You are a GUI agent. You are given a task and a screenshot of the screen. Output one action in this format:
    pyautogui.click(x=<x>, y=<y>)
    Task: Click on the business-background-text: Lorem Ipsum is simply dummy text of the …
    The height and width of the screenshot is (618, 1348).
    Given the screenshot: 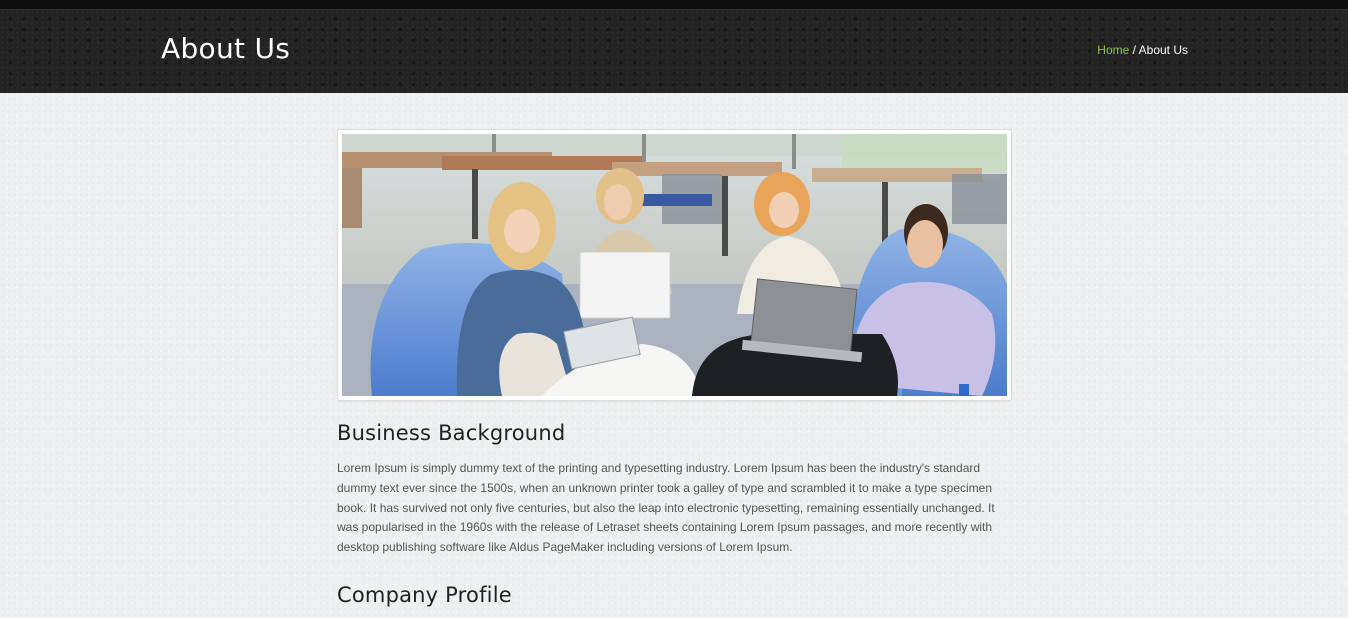 What is the action you would take?
    pyautogui.click(x=666, y=508)
    